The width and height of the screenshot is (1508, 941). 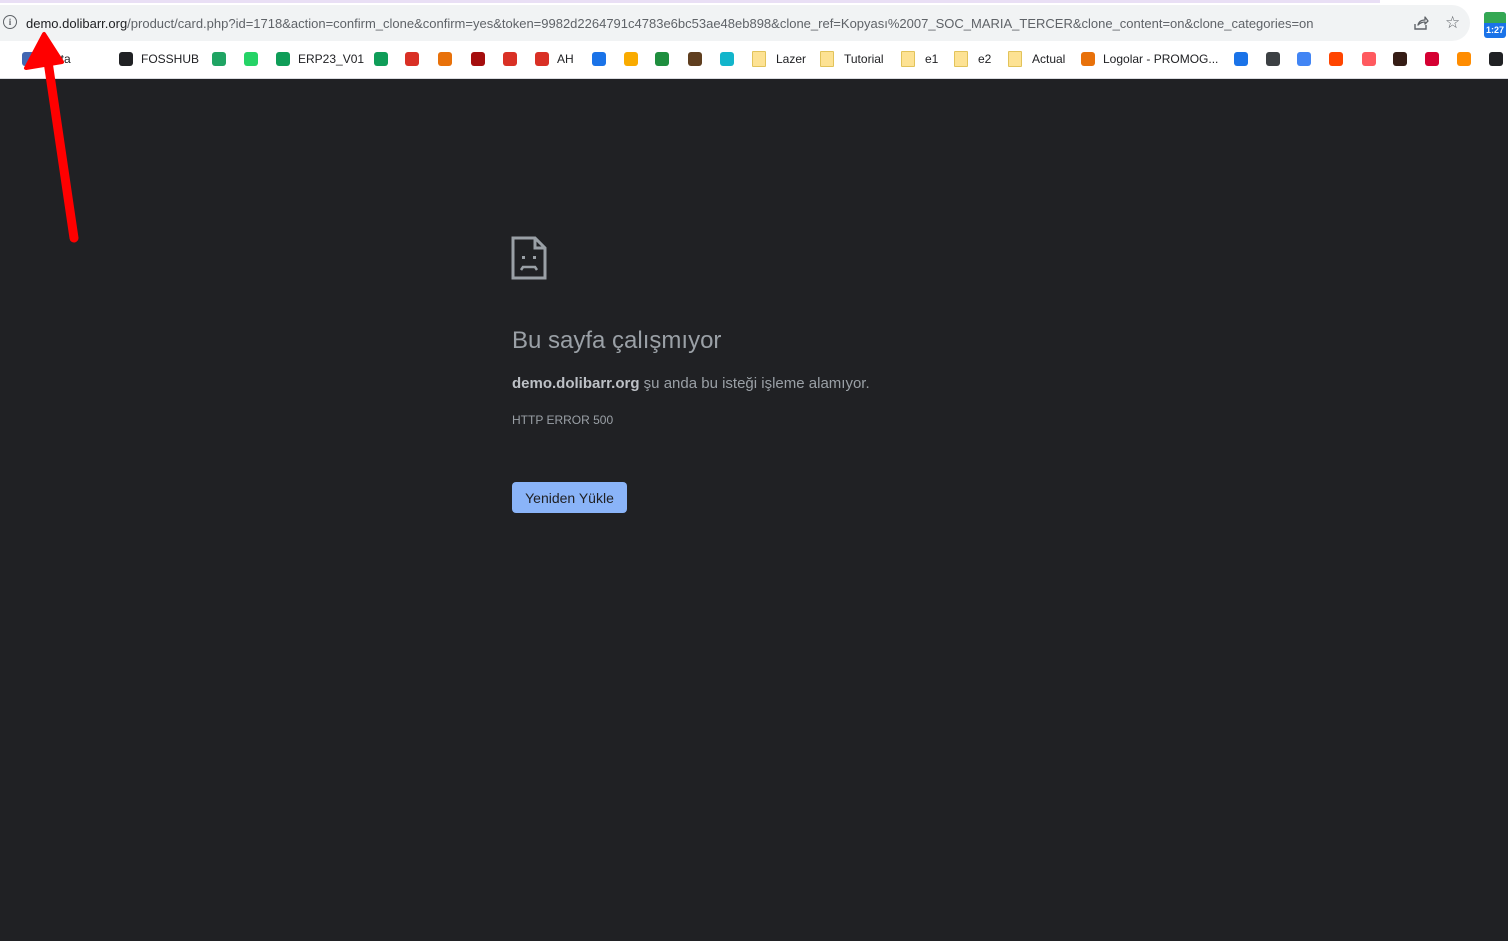 I want to click on flame-icon, so click(x=631, y=59).